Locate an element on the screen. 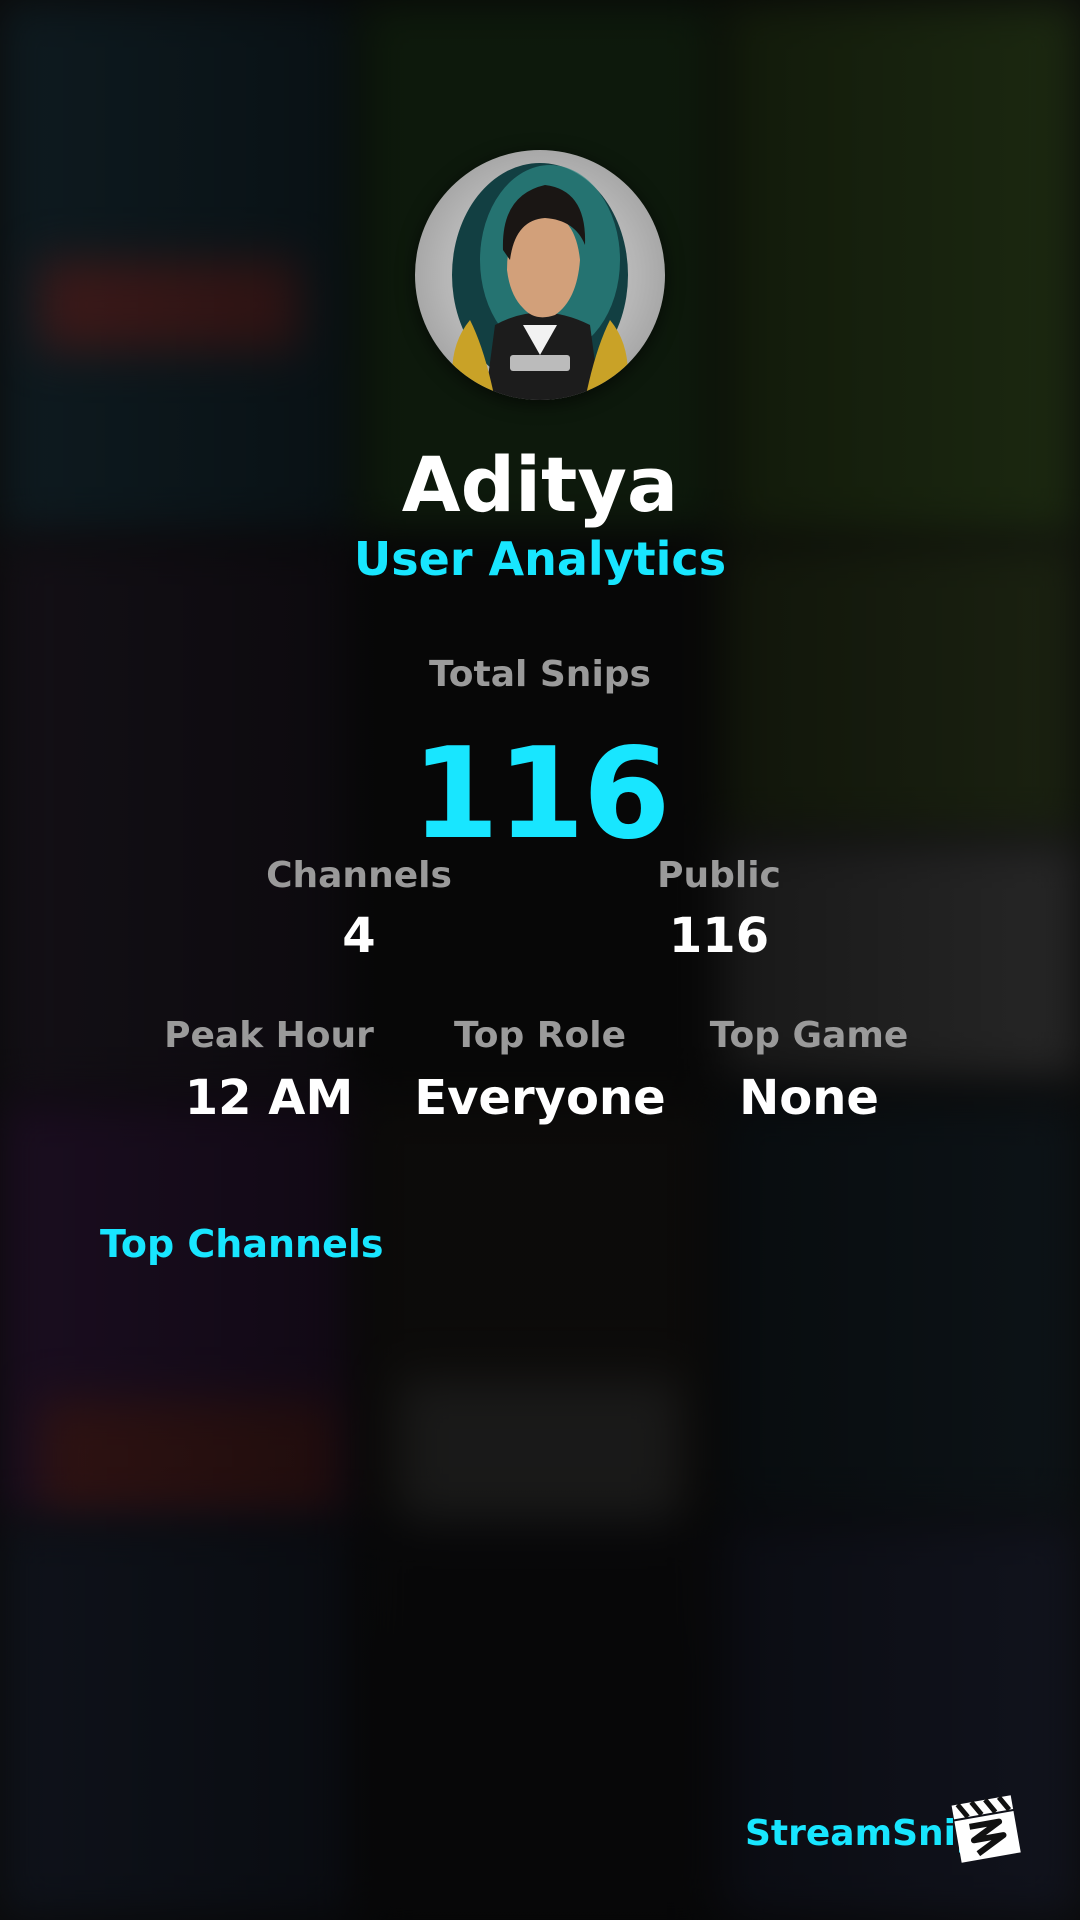 This screenshot has width=1080, height=1920. top-channels-heading: Top Channels is located at coordinates (242, 1244).